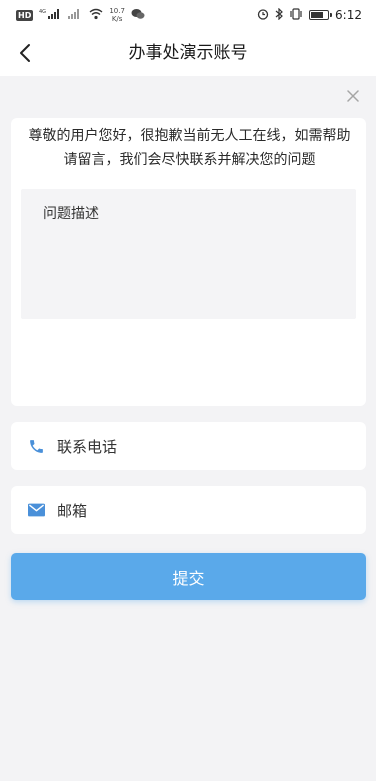  What do you see at coordinates (50, 15) in the screenshot?
I see `signal-icon: 4G` at bounding box center [50, 15].